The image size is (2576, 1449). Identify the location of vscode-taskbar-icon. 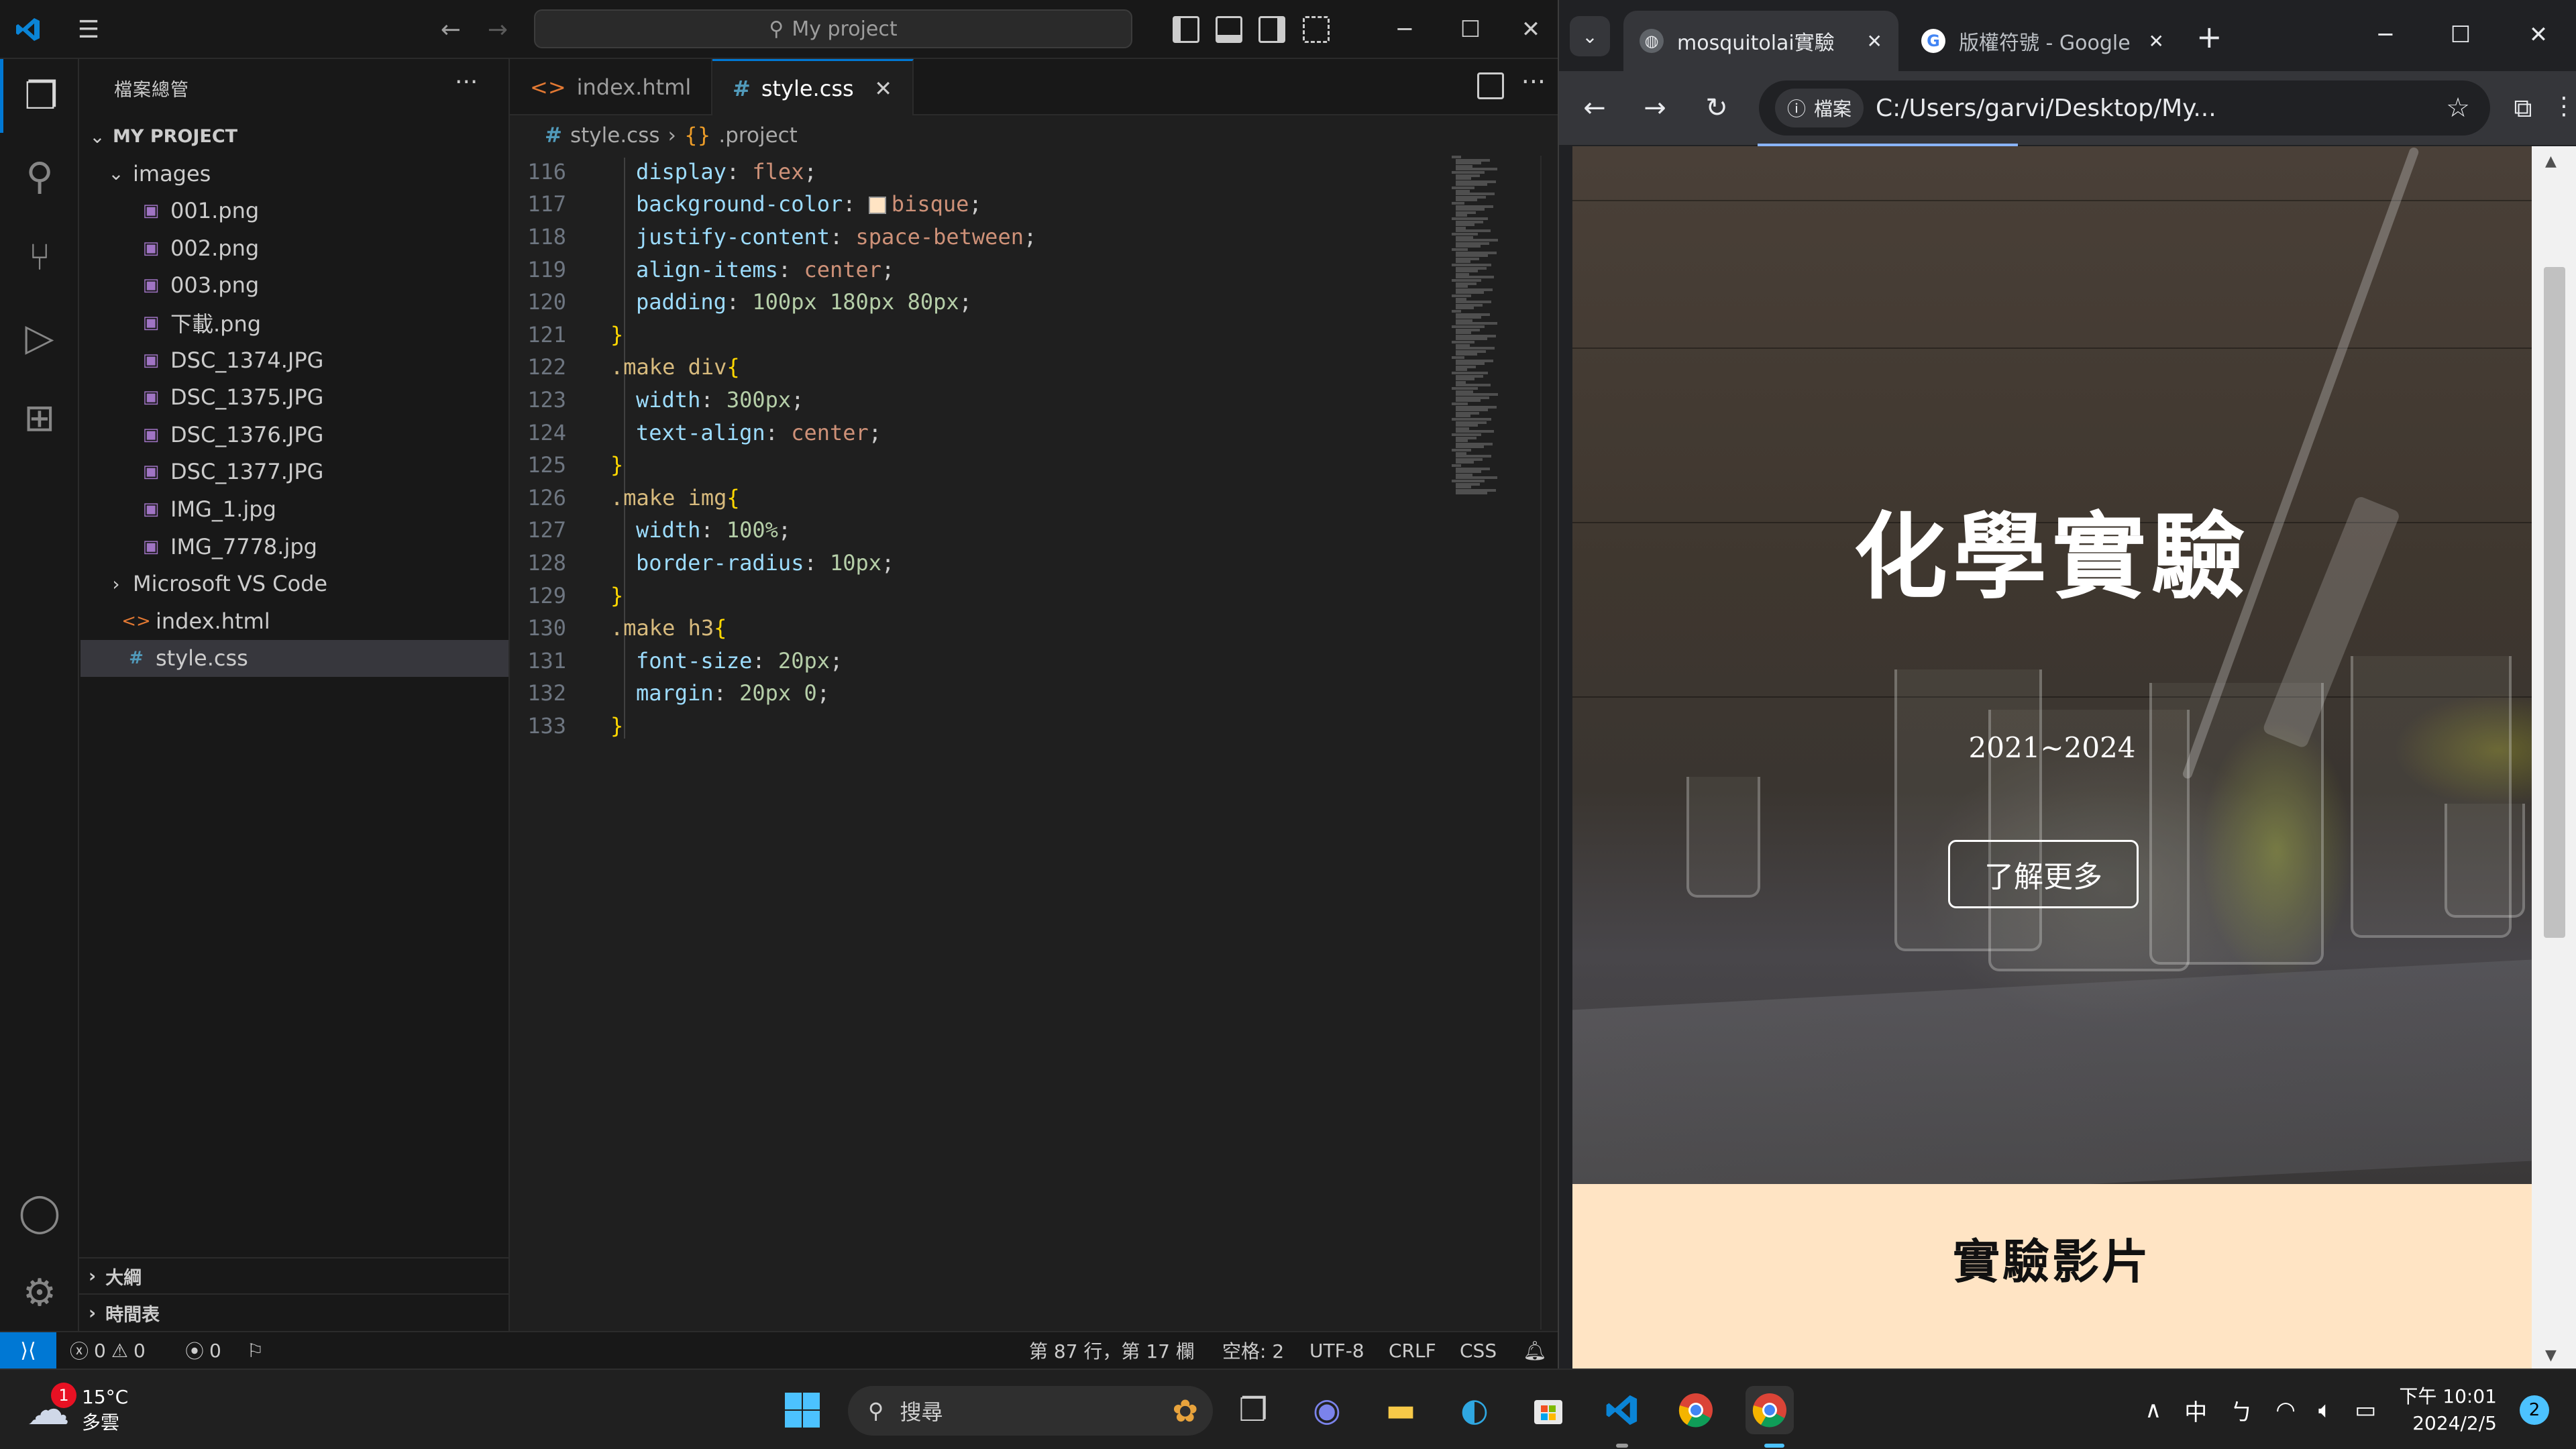
(1622, 1410).